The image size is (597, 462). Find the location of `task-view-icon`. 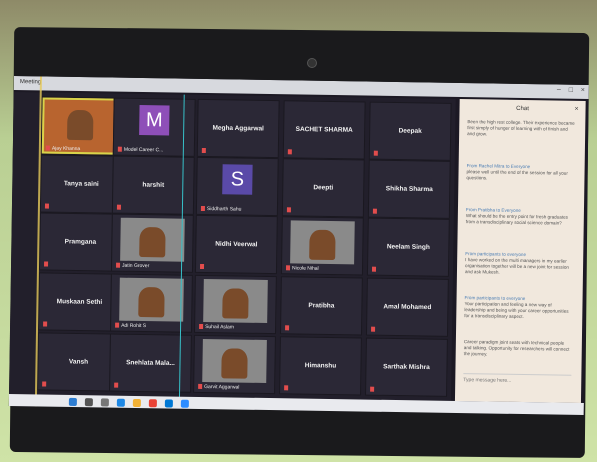

task-view-icon is located at coordinates (104, 402).